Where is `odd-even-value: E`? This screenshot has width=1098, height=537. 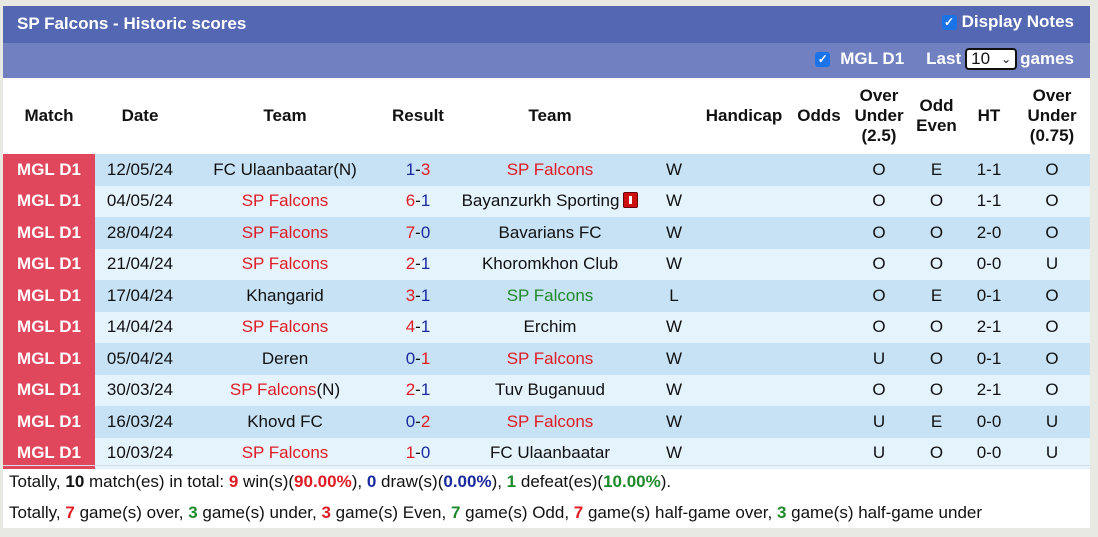 odd-even-value: E is located at coordinates (936, 422).